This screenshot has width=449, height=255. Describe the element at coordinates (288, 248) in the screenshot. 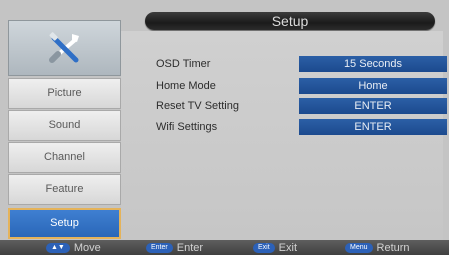

I see `hint-label: Exit` at that location.